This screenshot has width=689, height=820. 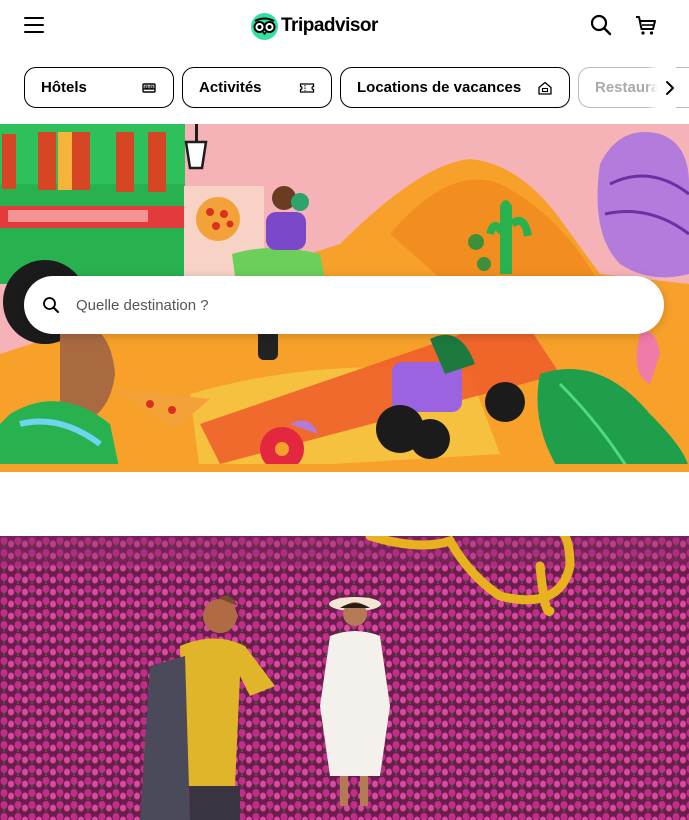 What do you see at coordinates (264, 26) in the screenshot?
I see `owl-logo-icon` at bounding box center [264, 26].